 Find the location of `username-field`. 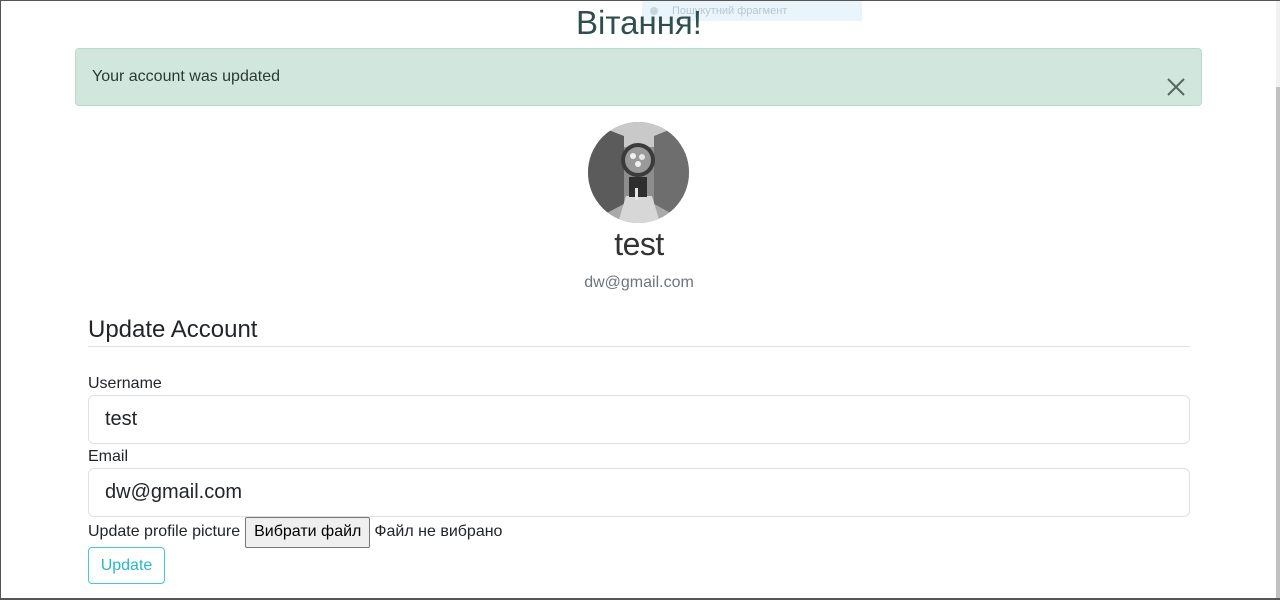

username-field is located at coordinates (639, 419).